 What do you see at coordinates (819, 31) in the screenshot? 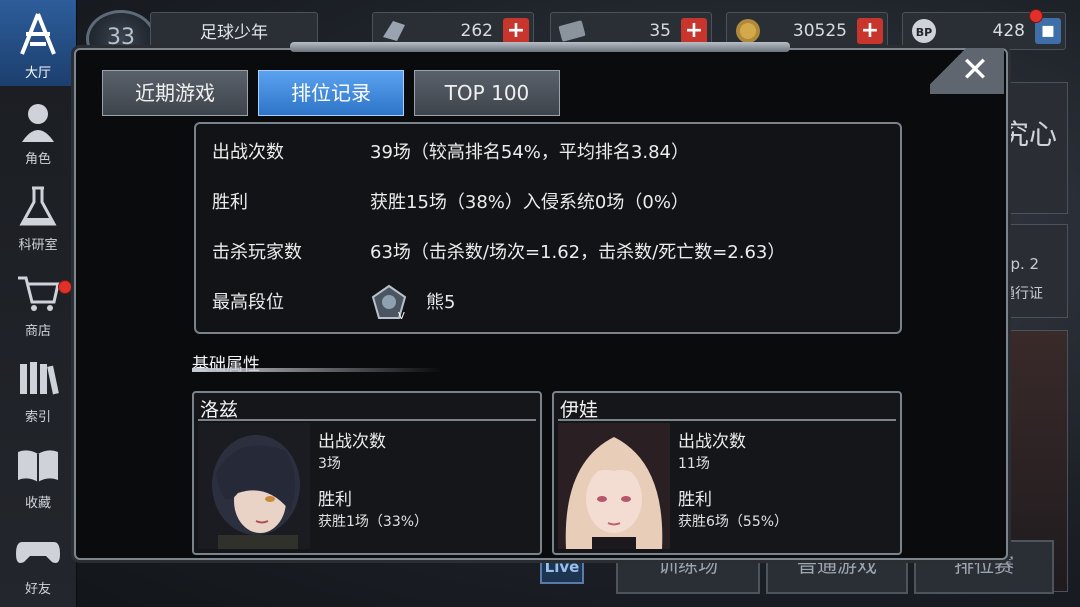
I see `coin-count: 30525` at bounding box center [819, 31].